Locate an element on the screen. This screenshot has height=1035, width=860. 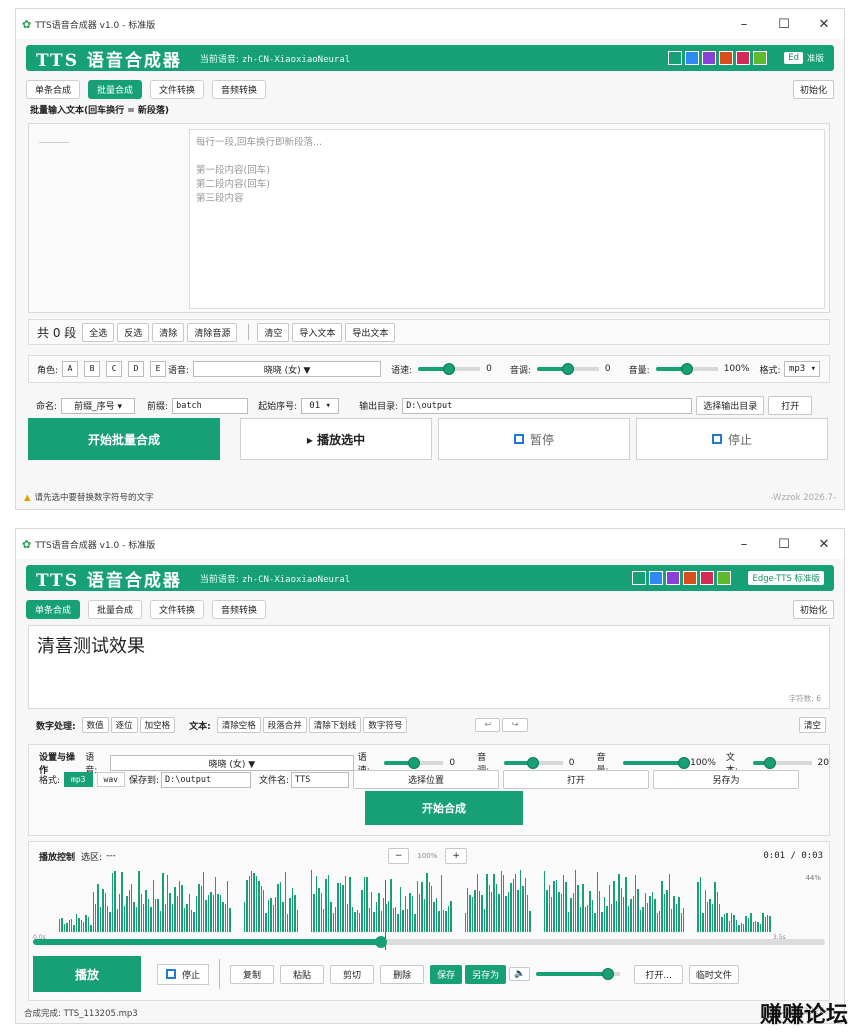
clear-button: 清除 is located at coordinates (168, 332).